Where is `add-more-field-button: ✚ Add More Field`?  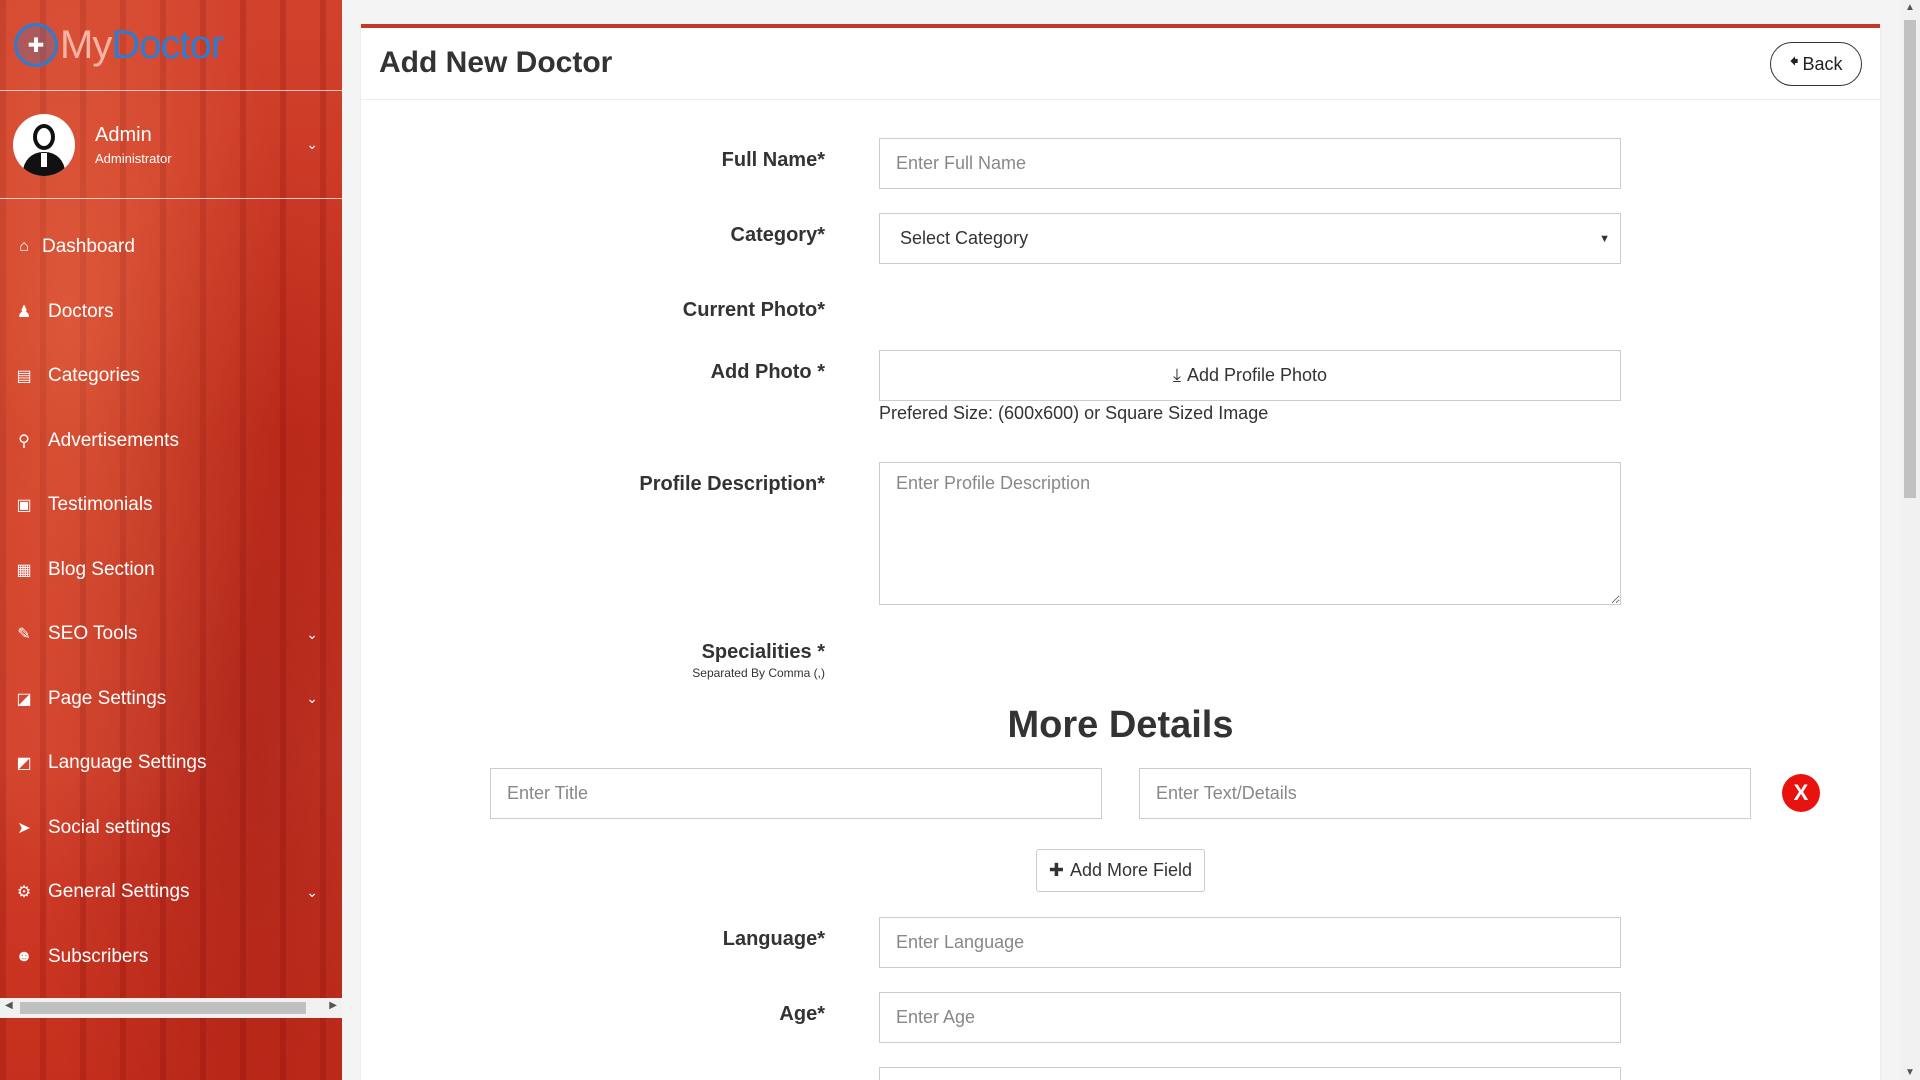
add-more-field-button: ✚ Add More Field is located at coordinates (1120, 870).